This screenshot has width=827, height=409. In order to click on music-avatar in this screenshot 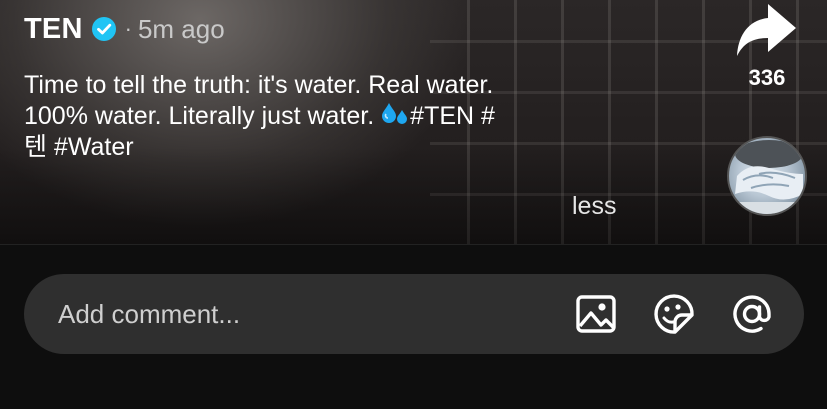, I will do `click(767, 176)`.